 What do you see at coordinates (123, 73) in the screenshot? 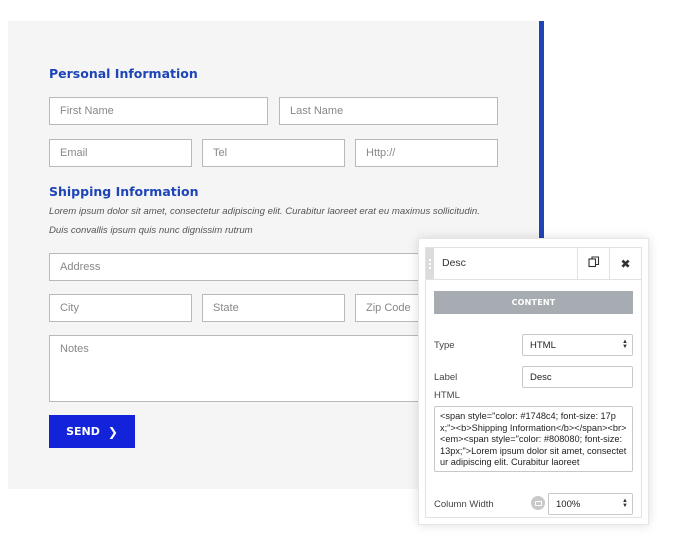
I see `personal-info-title: Personal Information` at bounding box center [123, 73].